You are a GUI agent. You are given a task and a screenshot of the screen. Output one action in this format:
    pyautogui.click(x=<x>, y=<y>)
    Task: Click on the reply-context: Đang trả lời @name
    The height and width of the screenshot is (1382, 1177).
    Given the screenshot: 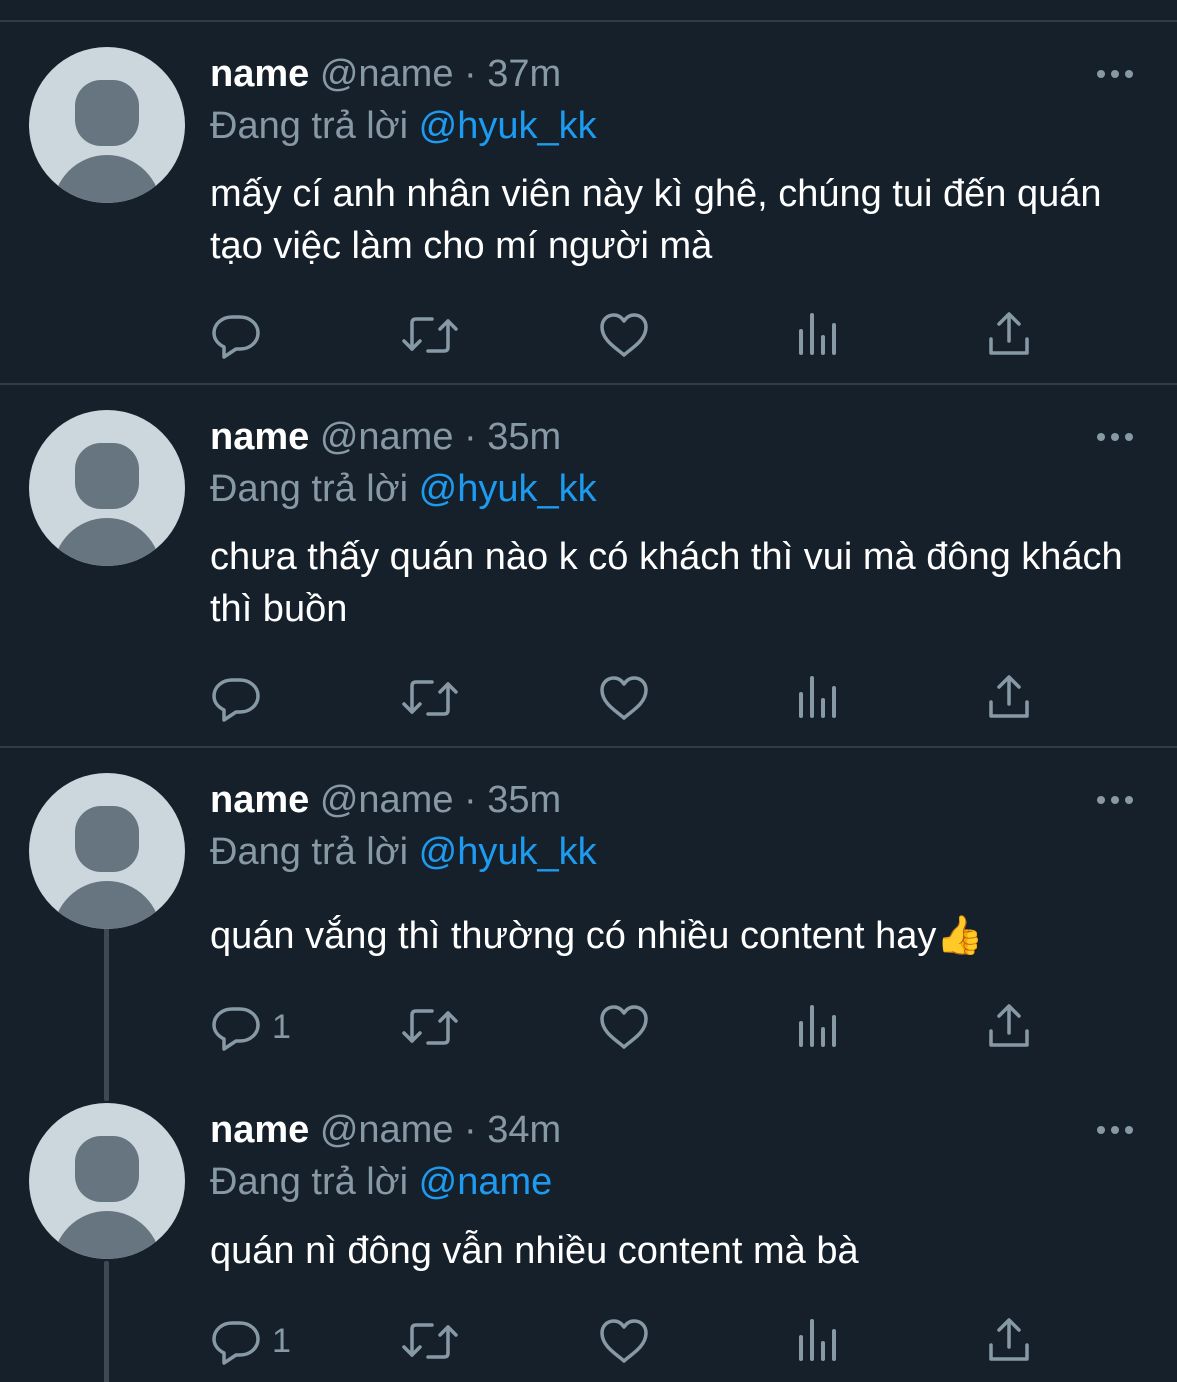 What is the action you would take?
    pyautogui.click(x=381, y=1182)
    